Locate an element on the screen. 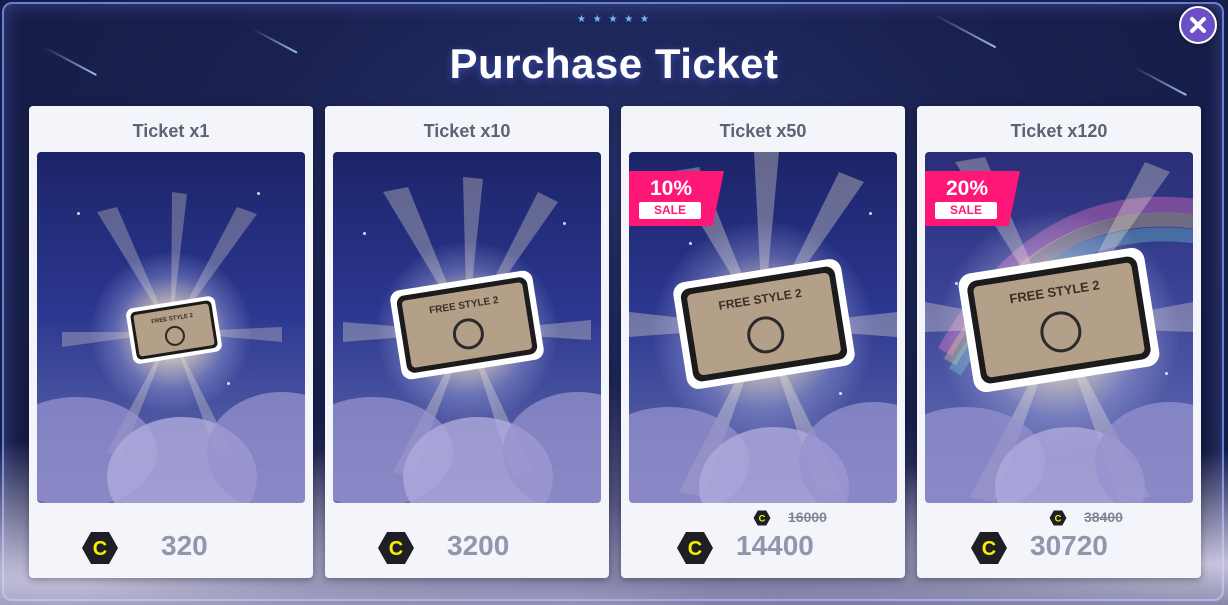  frame-star-decoration: ★ ★ ★ ★ ★ is located at coordinates (614, 19).